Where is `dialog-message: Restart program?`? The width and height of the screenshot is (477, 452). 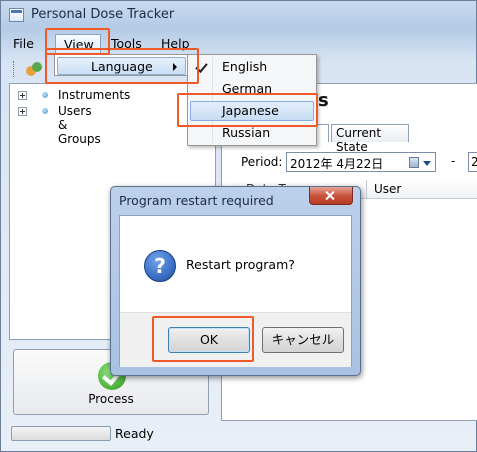 dialog-message: Restart program? is located at coordinates (240, 264).